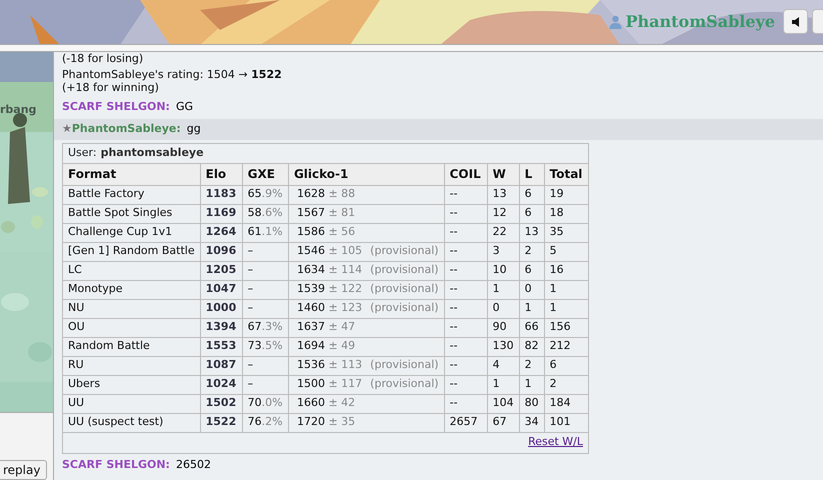 Image resolution: width=823 pixels, height=480 pixels. Describe the element at coordinates (366, 365) in the screenshot. I see `glicko-cell: 1536 ± 113 (provisional)` at that location.